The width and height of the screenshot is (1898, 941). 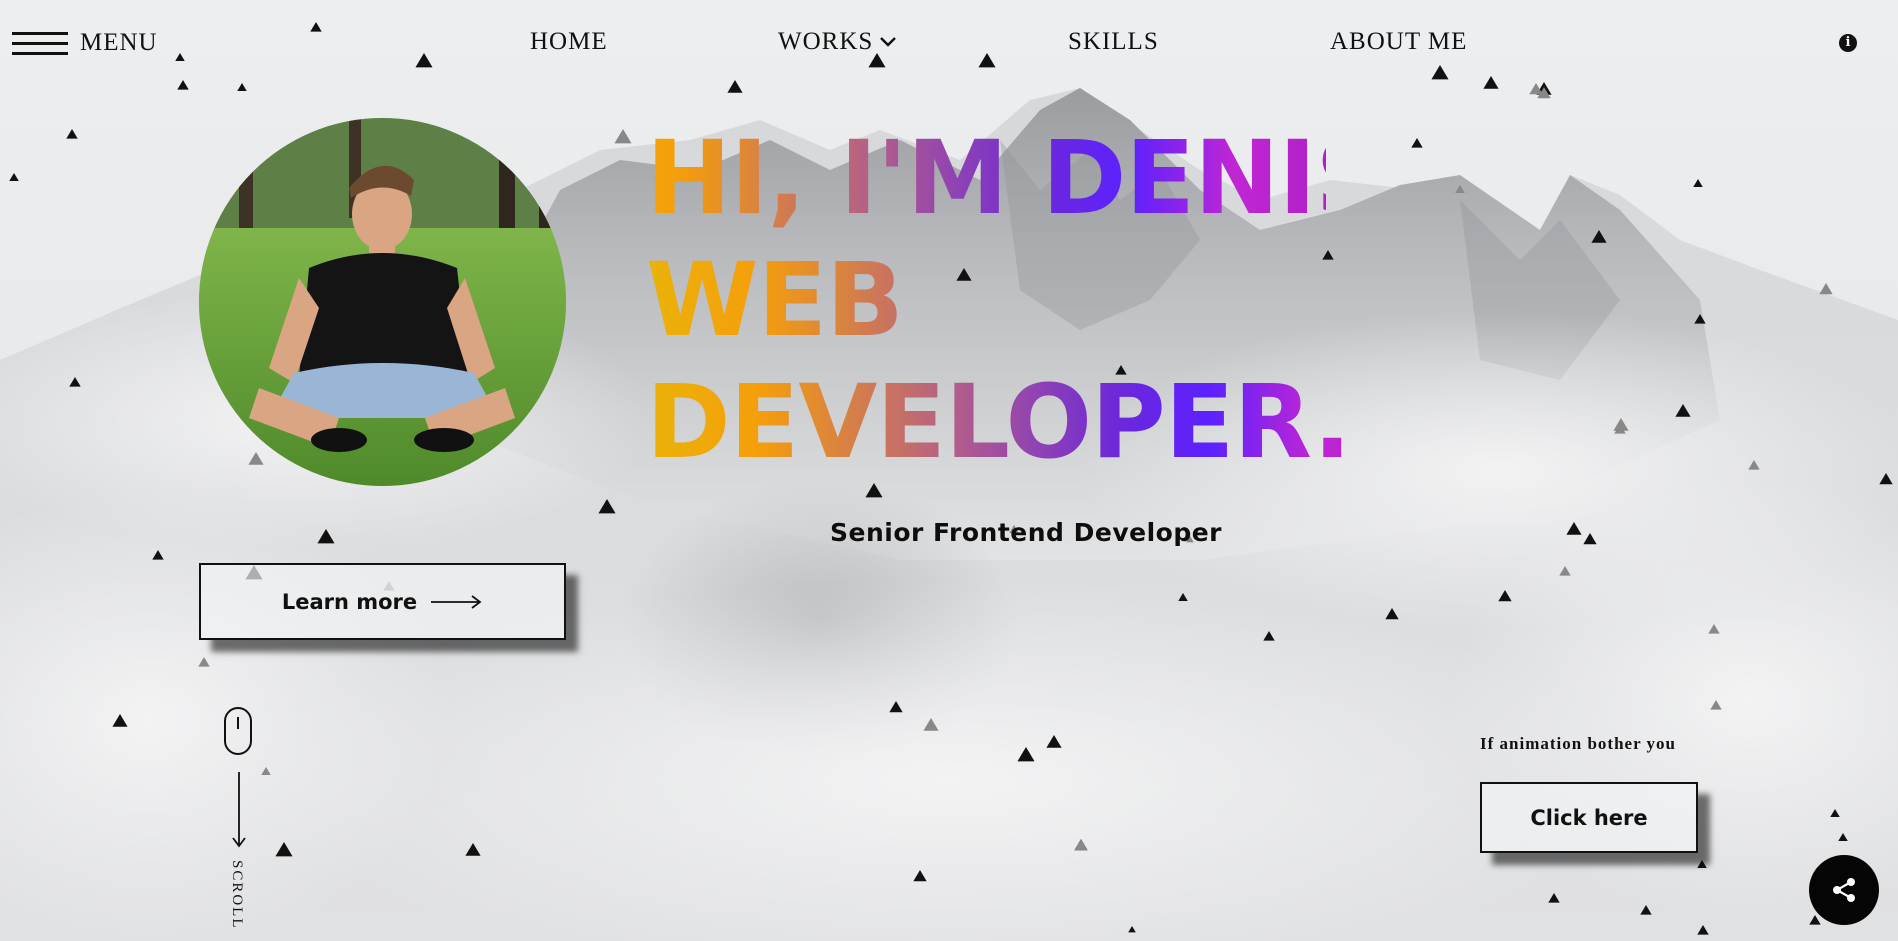 What do you see at coordinates (775, 300) in the screenshot?
I see `headline-line-2: WEB` at bounding box center [775, 300].